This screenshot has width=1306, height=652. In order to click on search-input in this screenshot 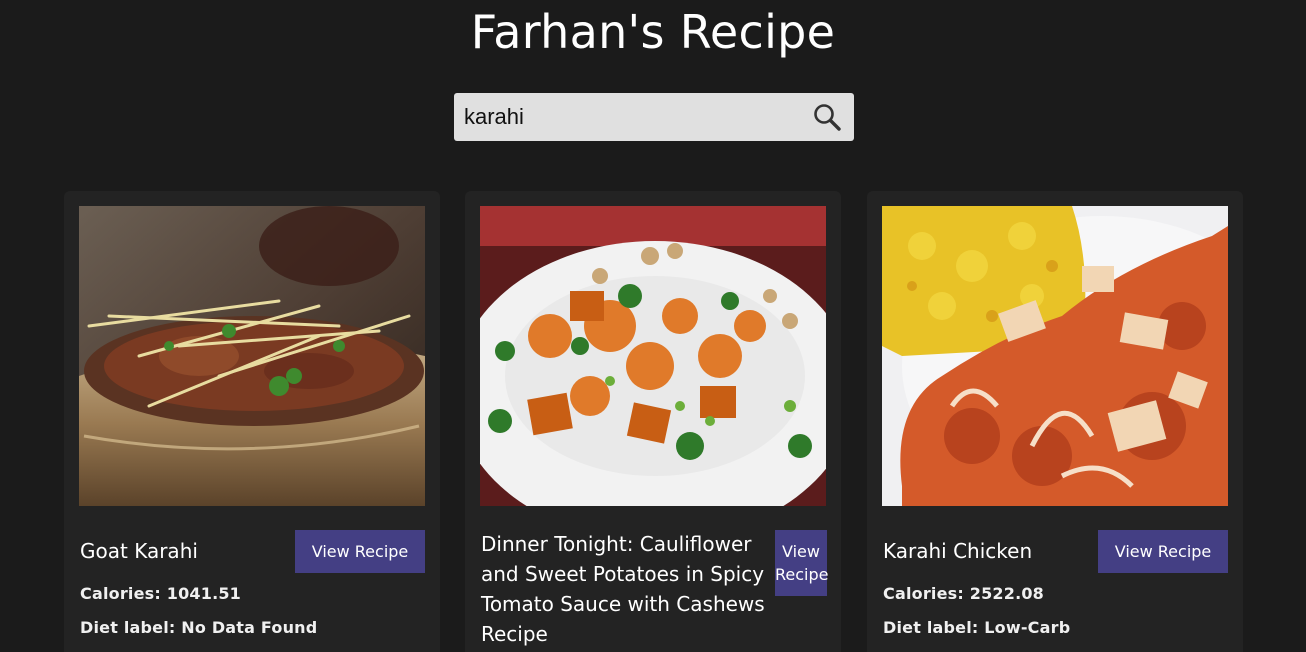, I will do `click(624, 117)`.